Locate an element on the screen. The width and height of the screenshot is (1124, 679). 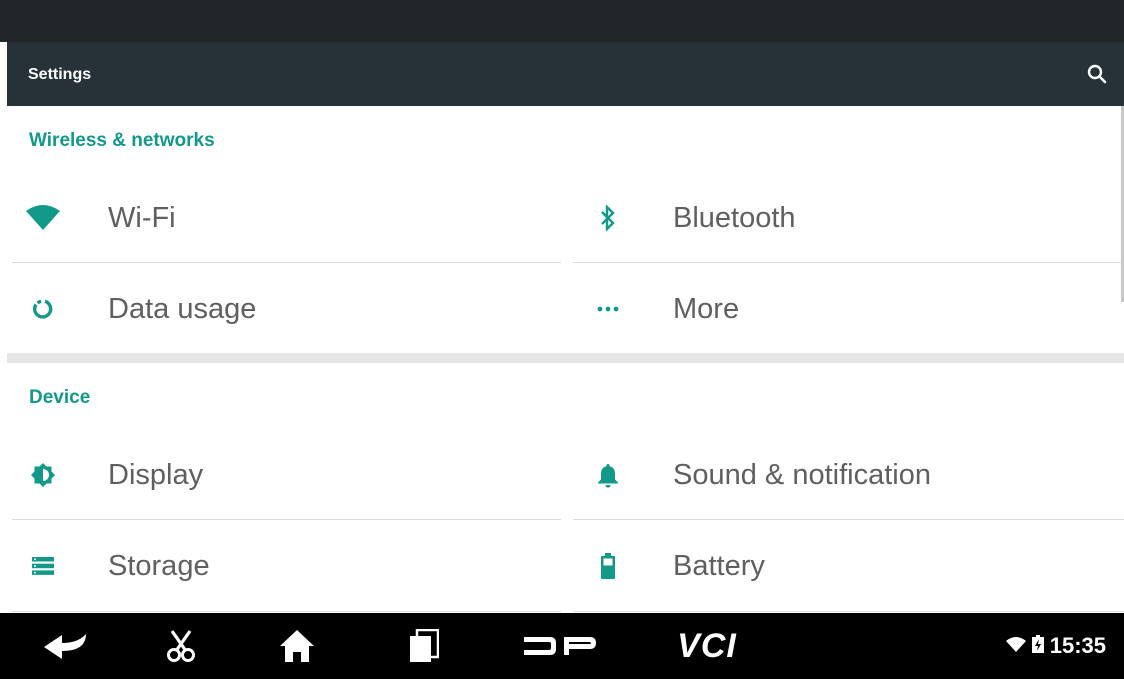
vci-logo-text: VCI is located at coordinates (707, 645).